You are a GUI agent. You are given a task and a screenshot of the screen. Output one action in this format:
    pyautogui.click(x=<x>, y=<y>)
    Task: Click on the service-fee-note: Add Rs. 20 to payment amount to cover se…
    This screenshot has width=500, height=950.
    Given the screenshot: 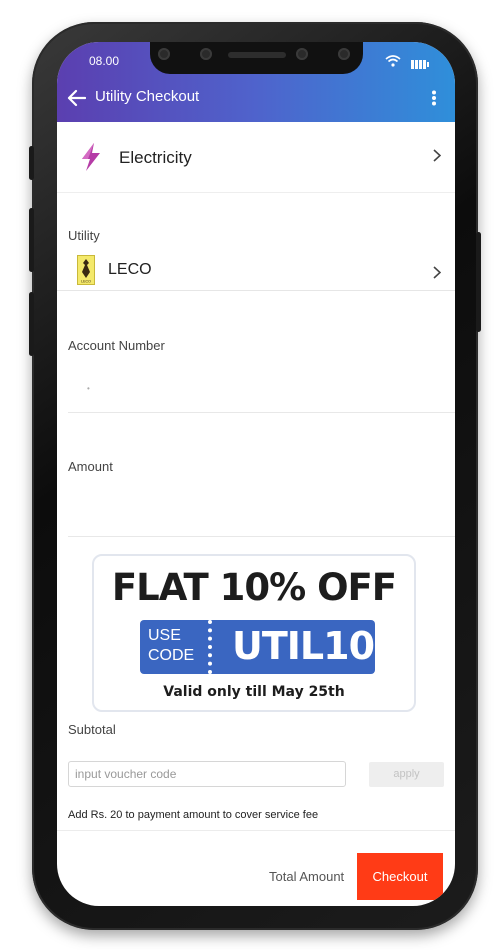 What is the action you would take?
    pyautogui.click(x=193, y=815)
    